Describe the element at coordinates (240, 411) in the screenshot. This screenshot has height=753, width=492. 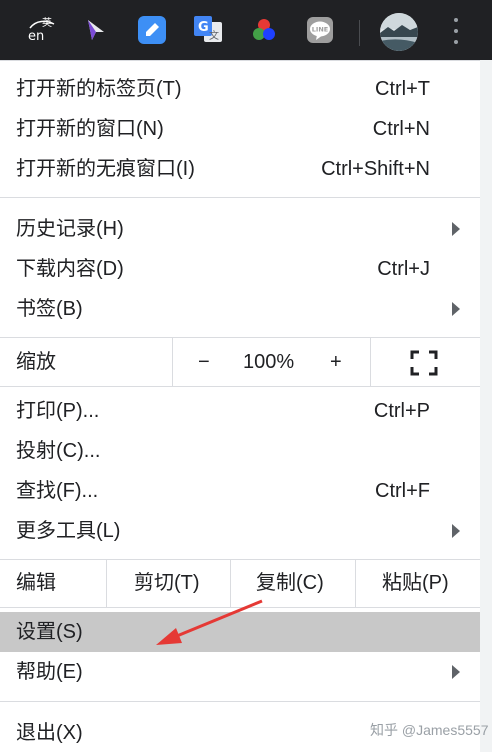
I see `menu-item-print: 打印(P)... Ctrl+P` at that location.